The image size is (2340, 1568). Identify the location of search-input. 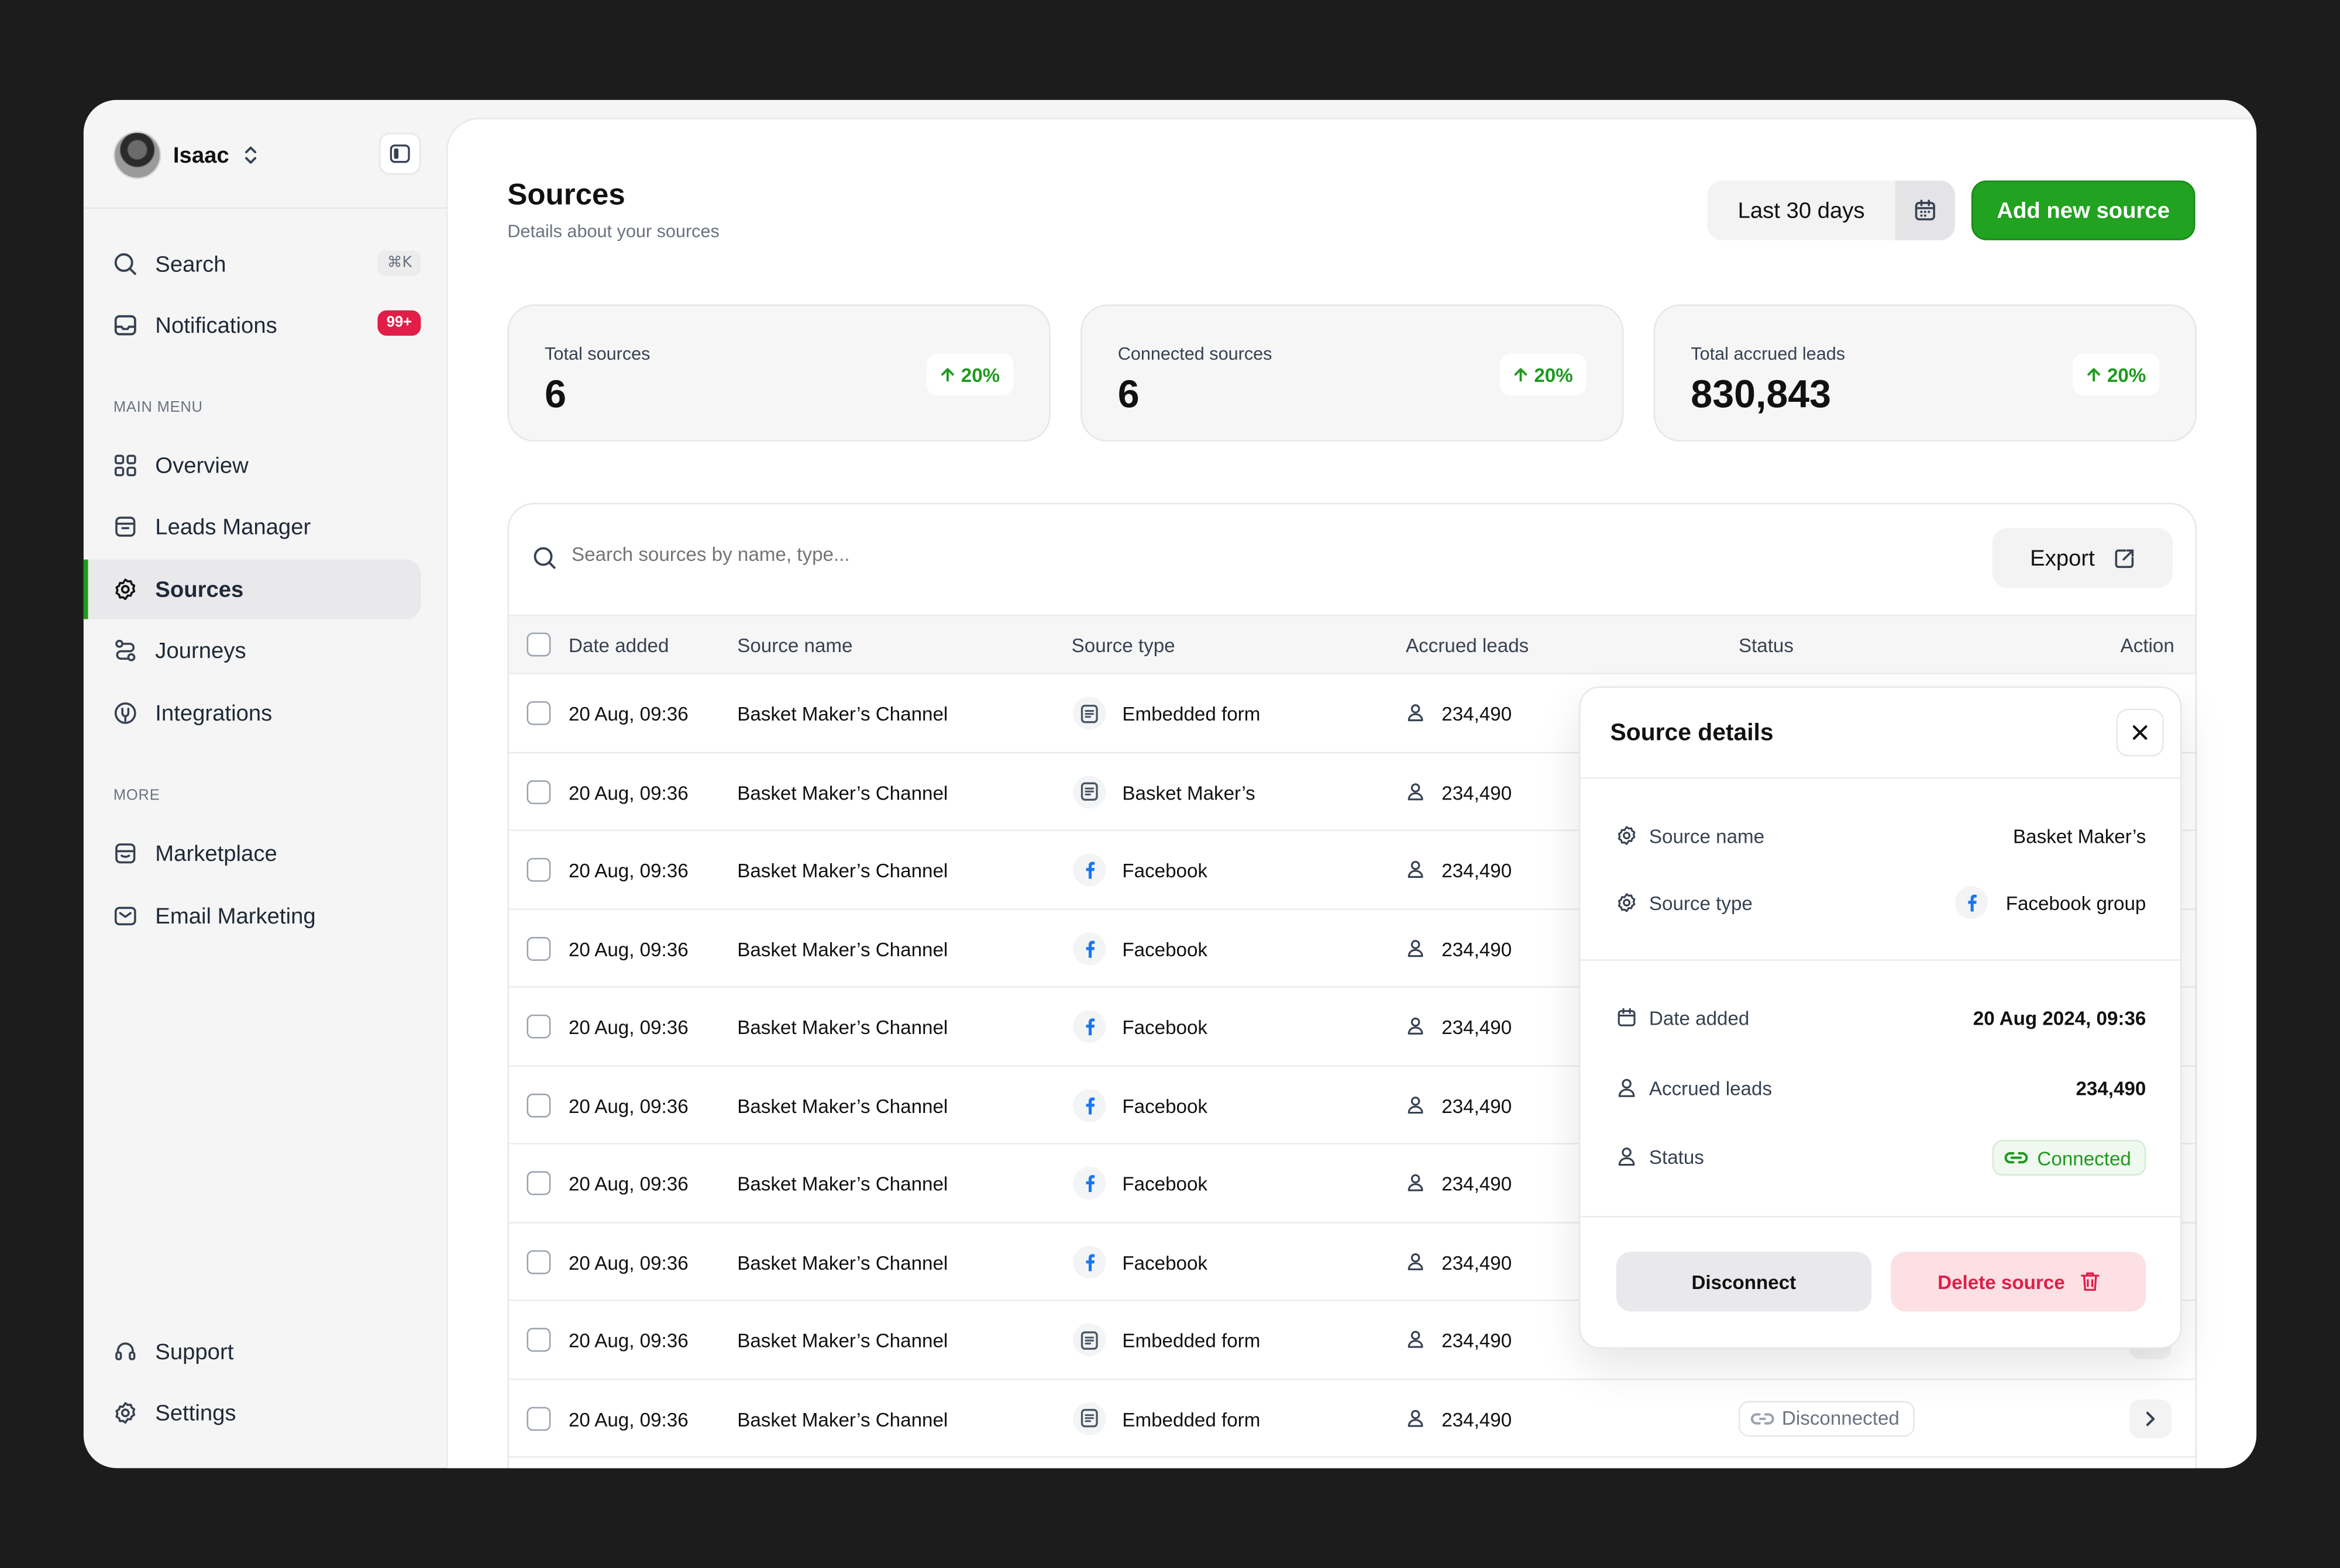
(1019, 554).